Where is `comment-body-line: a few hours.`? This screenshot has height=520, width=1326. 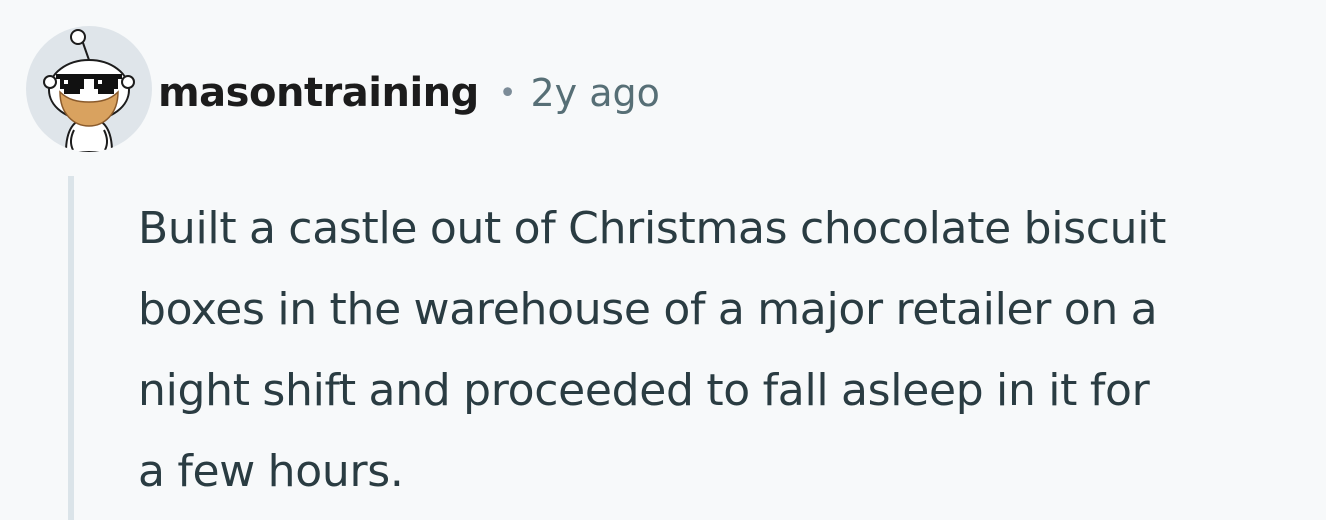
comment-body-line: a few hours. is located at coordinates (271, 471).